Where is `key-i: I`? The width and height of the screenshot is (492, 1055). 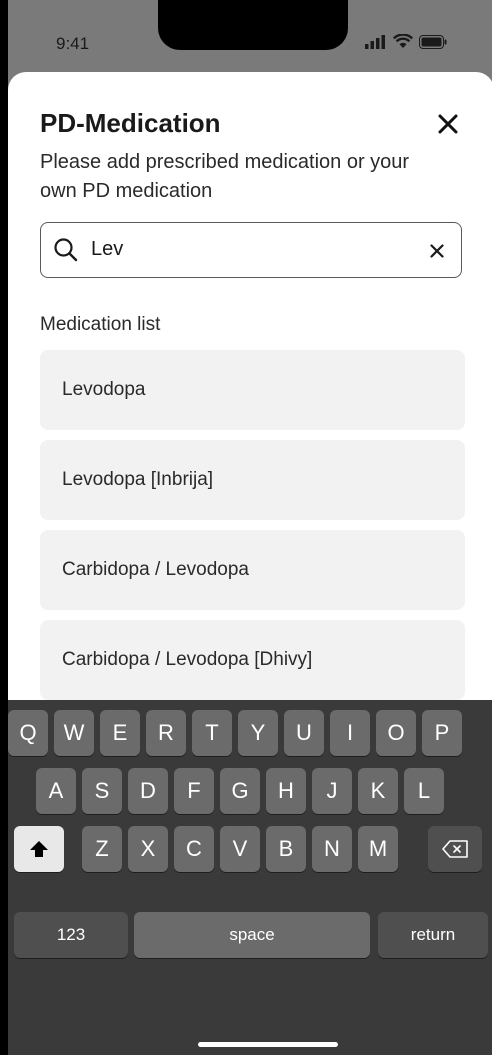
key-i: I is located at coordinates (350, 733).